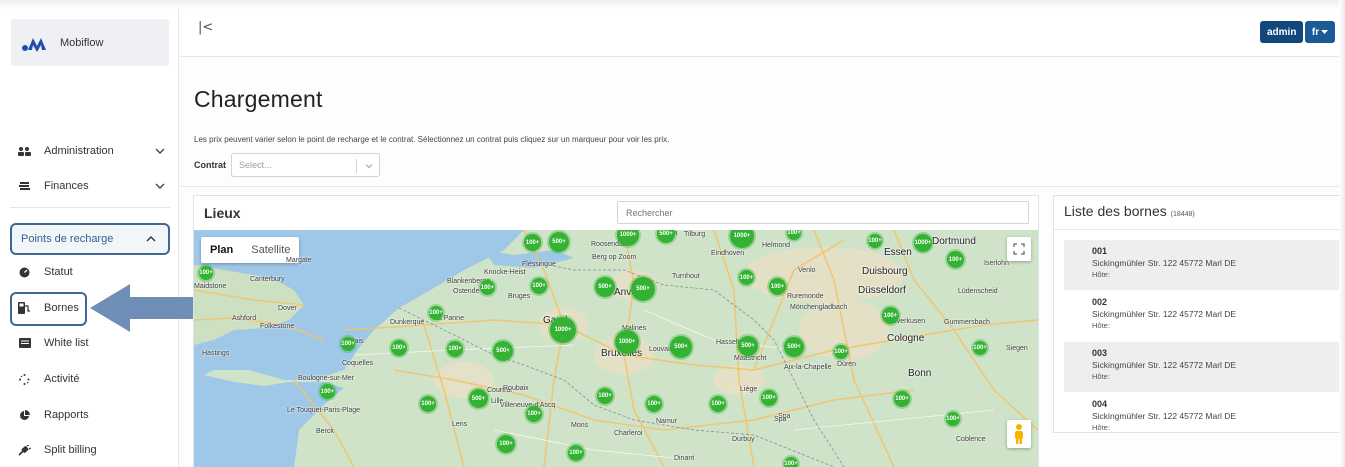 This screenshot has width=1345, height=467. I want to click on city-label: Roubaix, so click(516, 388).